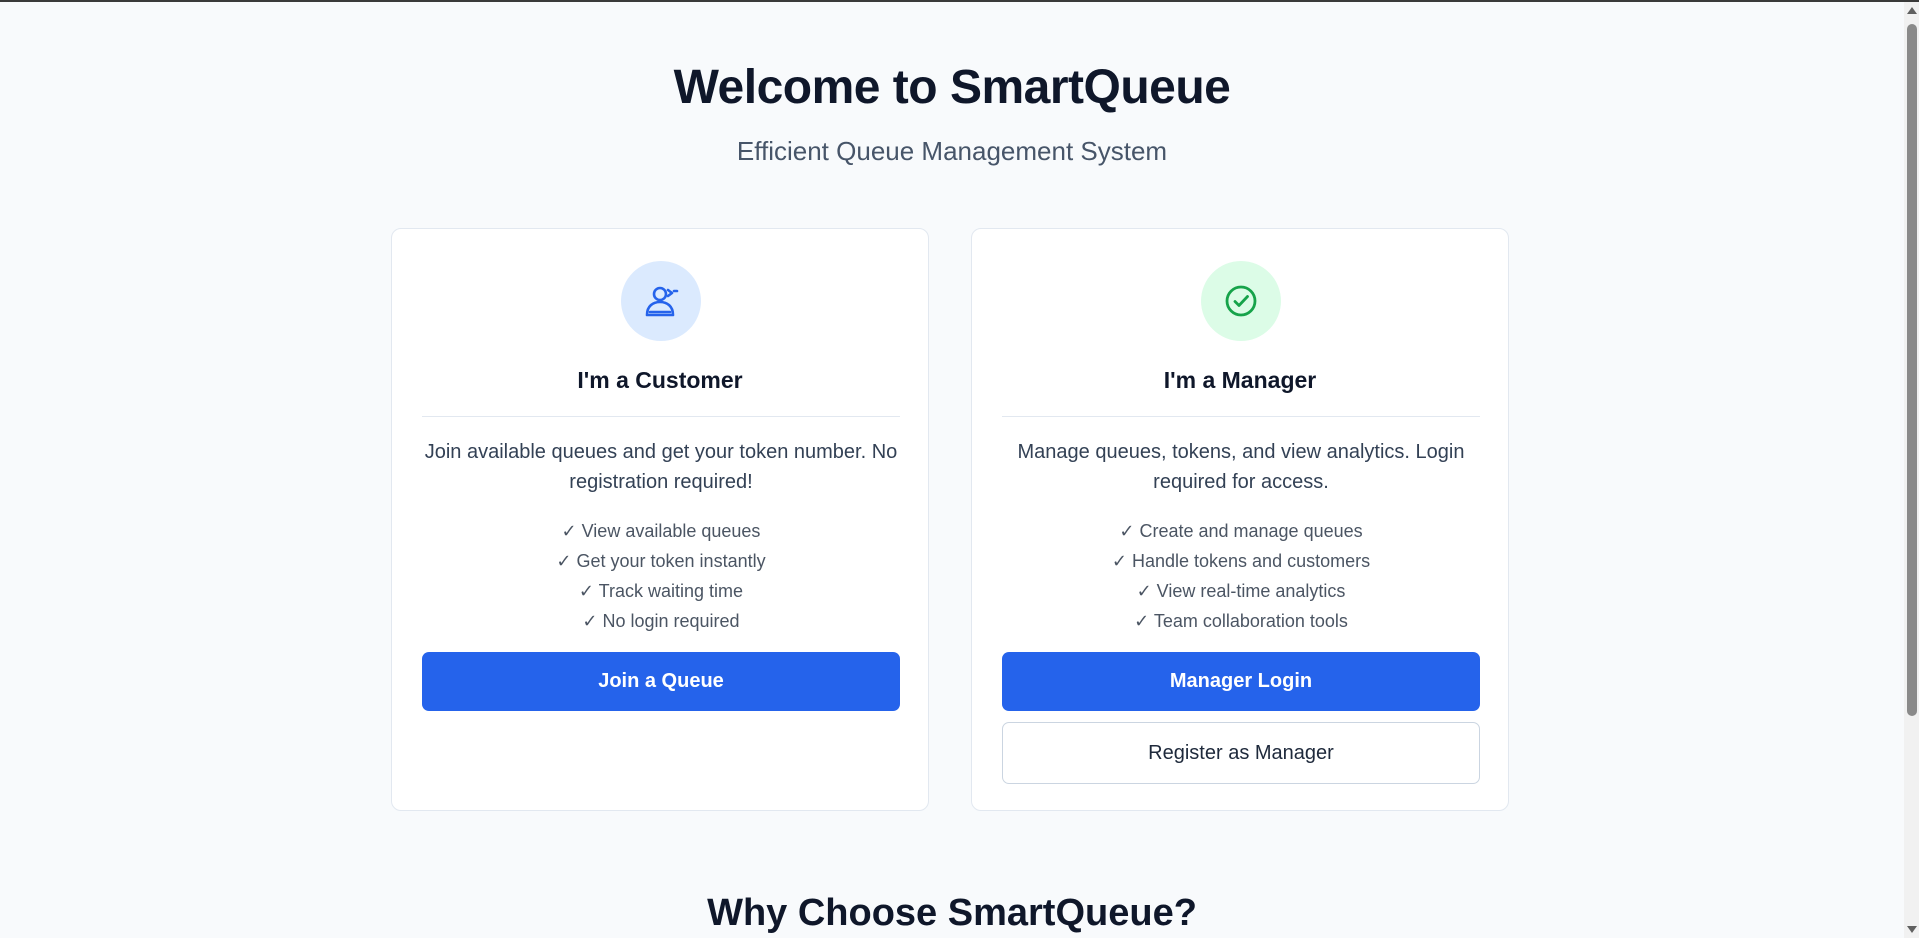 Image resolution: width=1919 pixels, height=938 pixels. I want to click on scroll-down-arrow-icon, so click(1912, 929).